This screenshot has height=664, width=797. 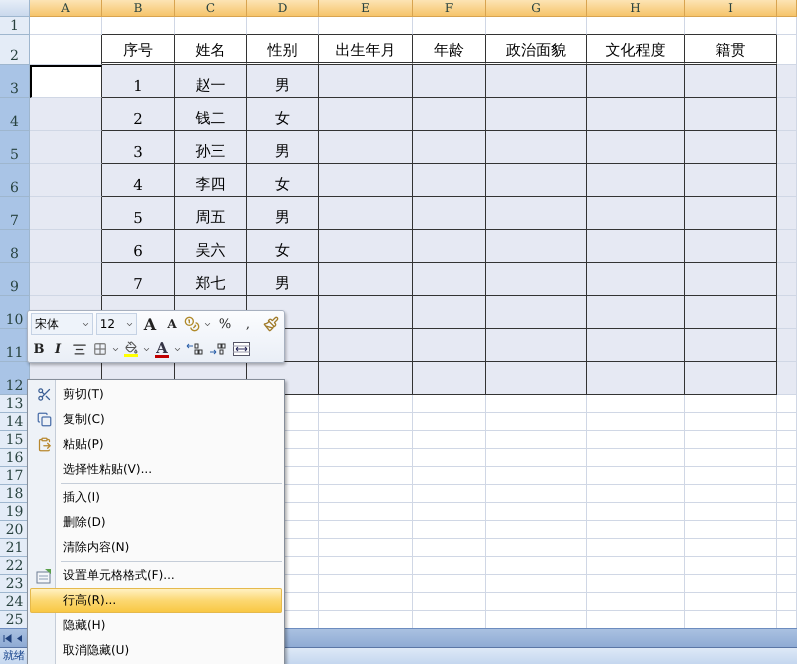 I want to click on row-header: 16, so click(x=15, y=458).